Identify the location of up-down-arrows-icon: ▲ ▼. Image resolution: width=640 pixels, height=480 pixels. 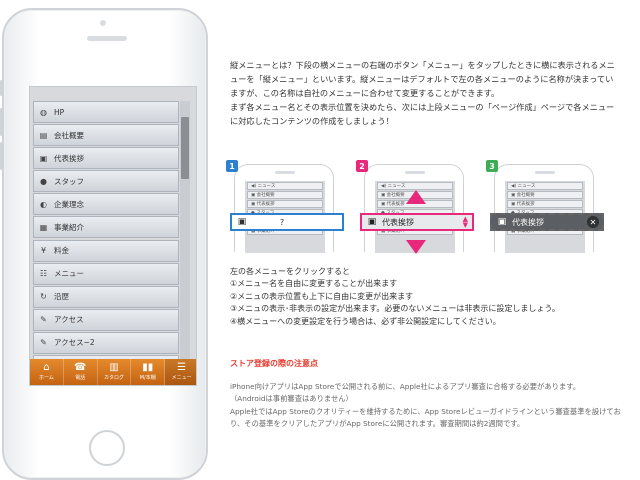
(465, 222).